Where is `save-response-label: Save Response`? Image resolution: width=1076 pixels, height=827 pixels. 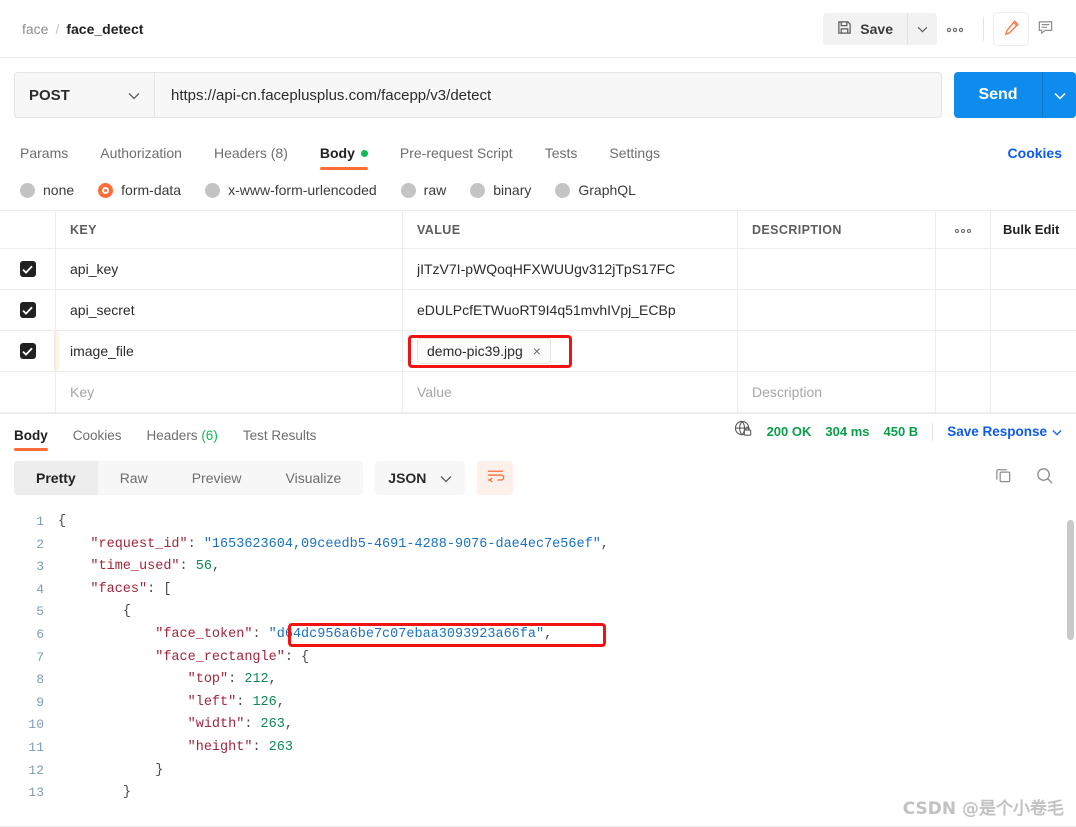 save-response-label: Save Response is located at coordinates (997, 431).